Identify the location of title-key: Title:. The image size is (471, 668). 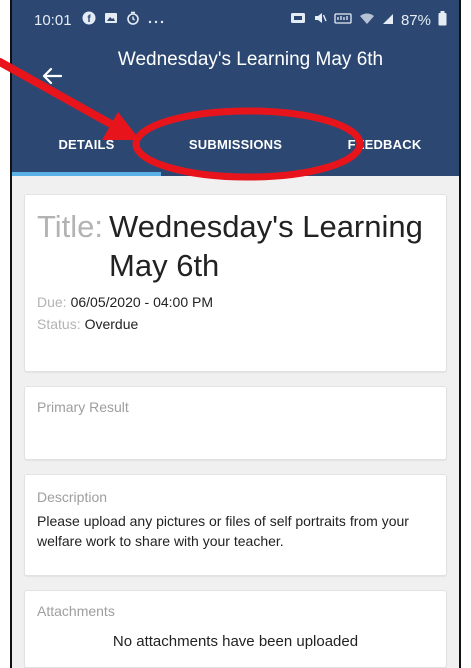
(70, 226).